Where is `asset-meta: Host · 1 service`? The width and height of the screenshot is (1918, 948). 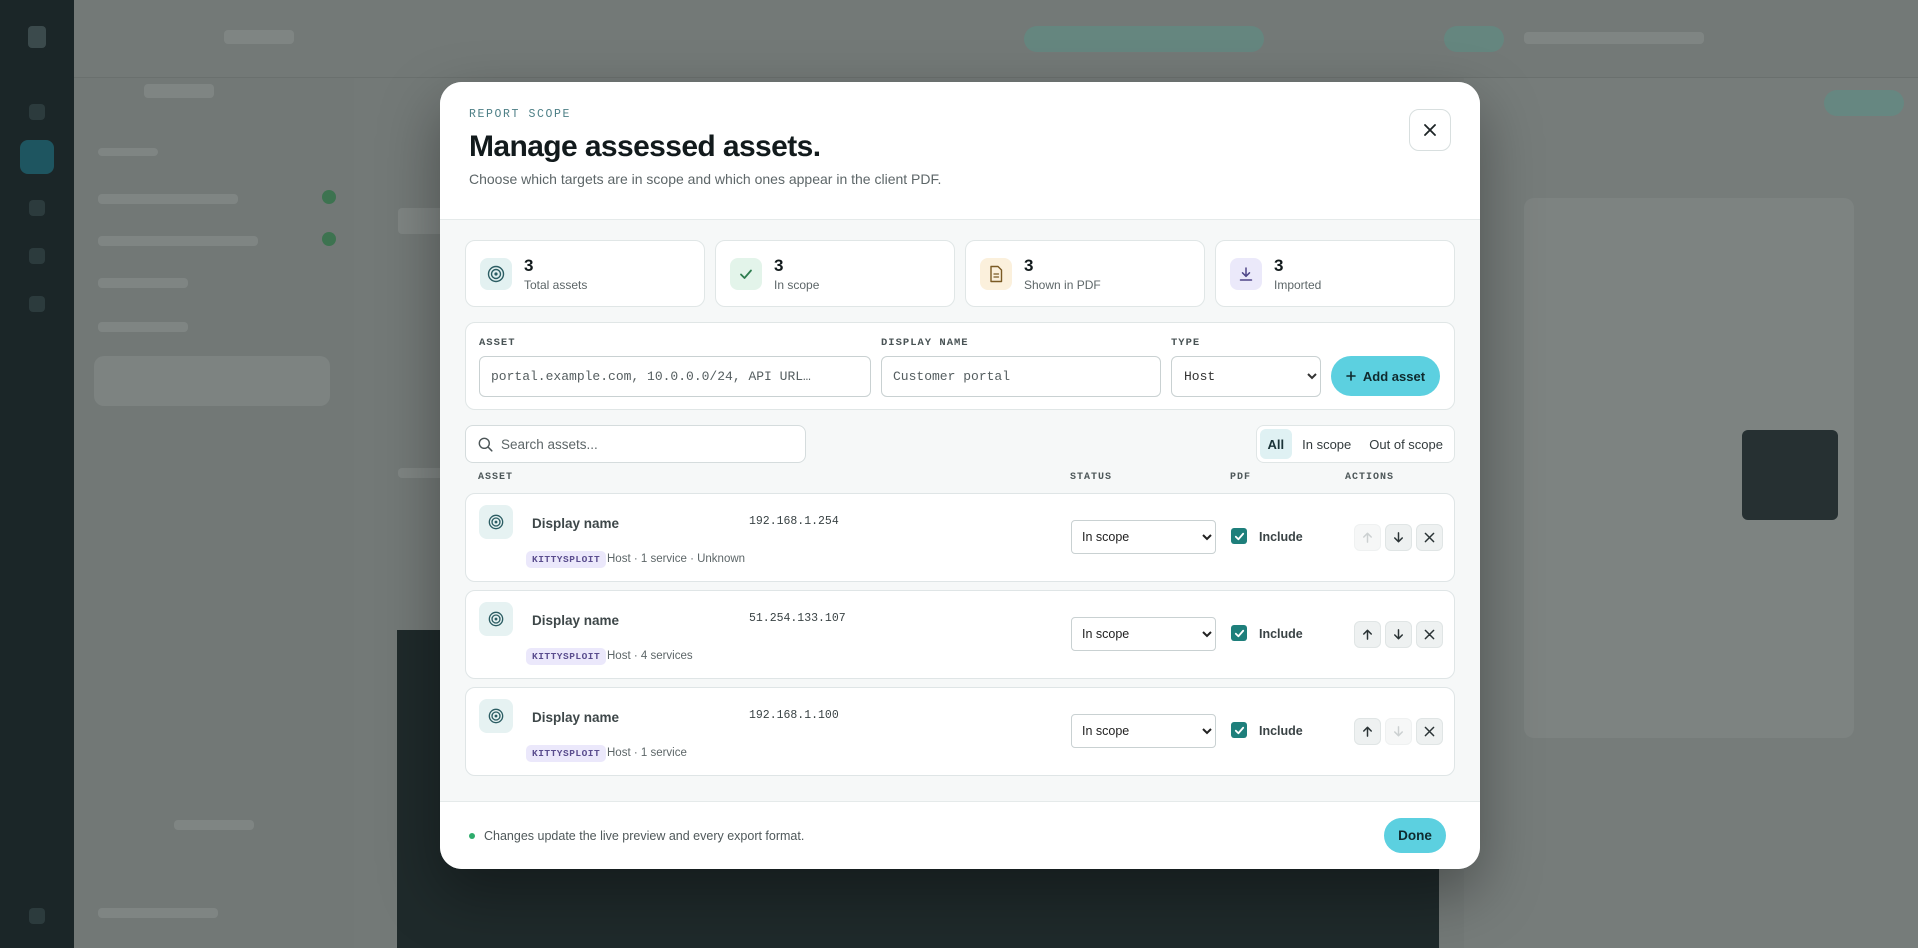 asset-meta: Host · 1 service is located at coordinates (647, 753).